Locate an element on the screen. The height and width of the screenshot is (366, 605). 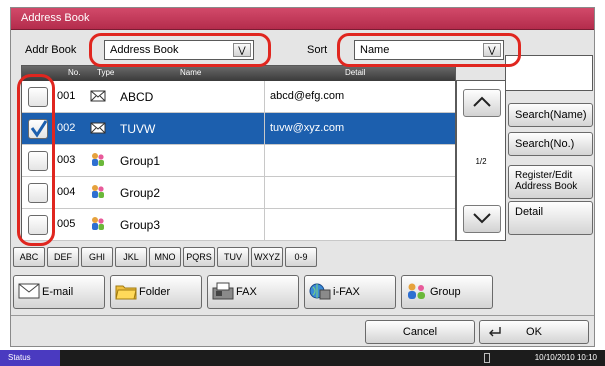
e-mail-destination-button: E-mail is located at coordinates (59, 292).